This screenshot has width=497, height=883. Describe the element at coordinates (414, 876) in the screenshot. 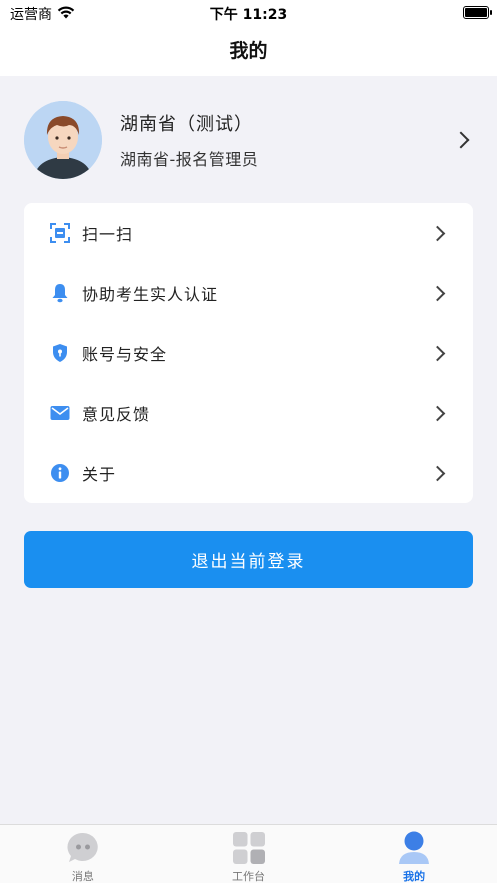

I see `tab-label: 我的` at that location.